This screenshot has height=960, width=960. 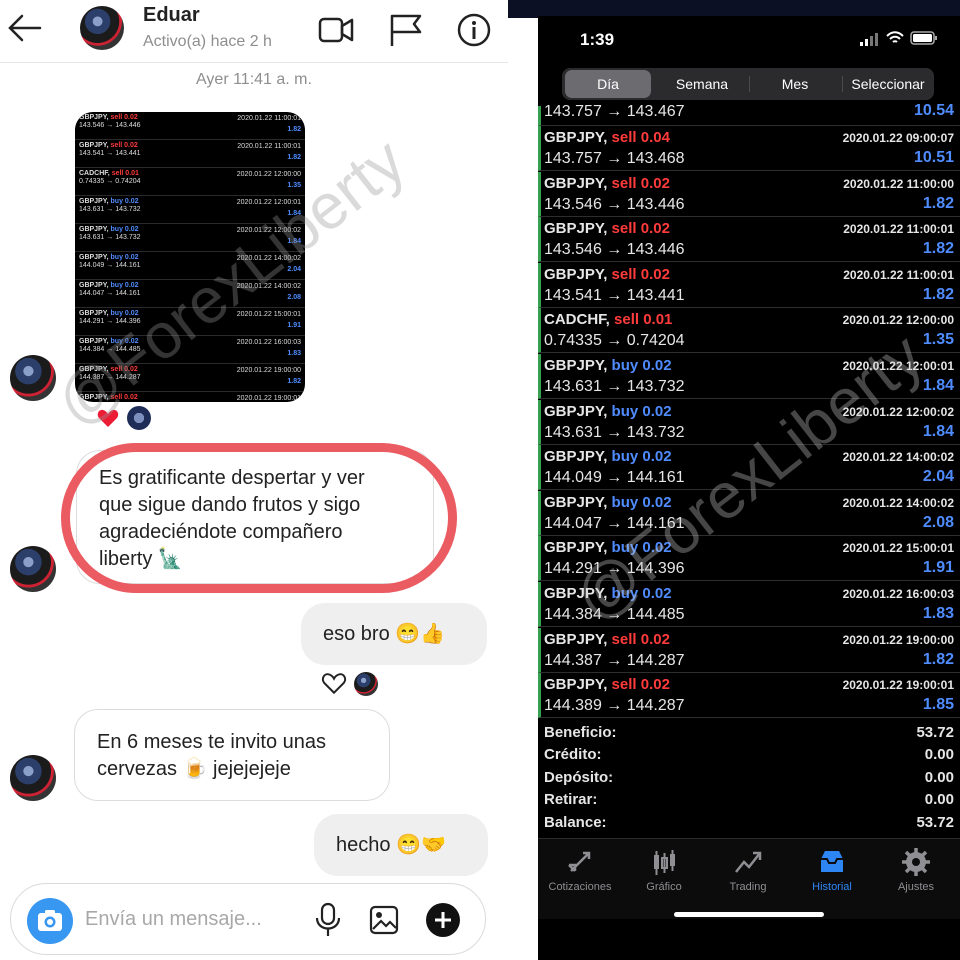 I want to click on tab-chart: Gráfico, so click(x=664, y=870).